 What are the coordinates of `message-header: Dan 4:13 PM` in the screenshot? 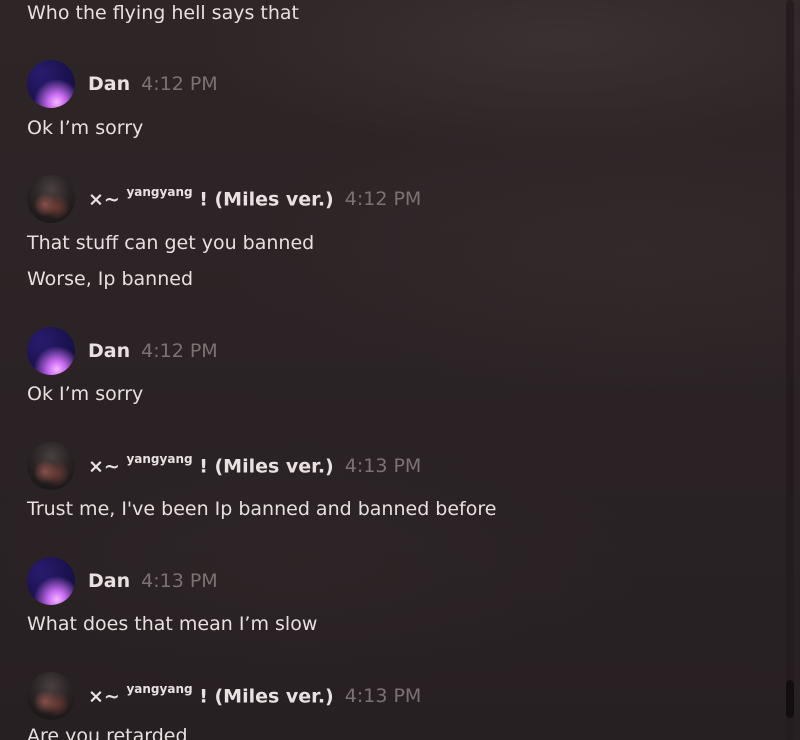 It's located at (122, 581).